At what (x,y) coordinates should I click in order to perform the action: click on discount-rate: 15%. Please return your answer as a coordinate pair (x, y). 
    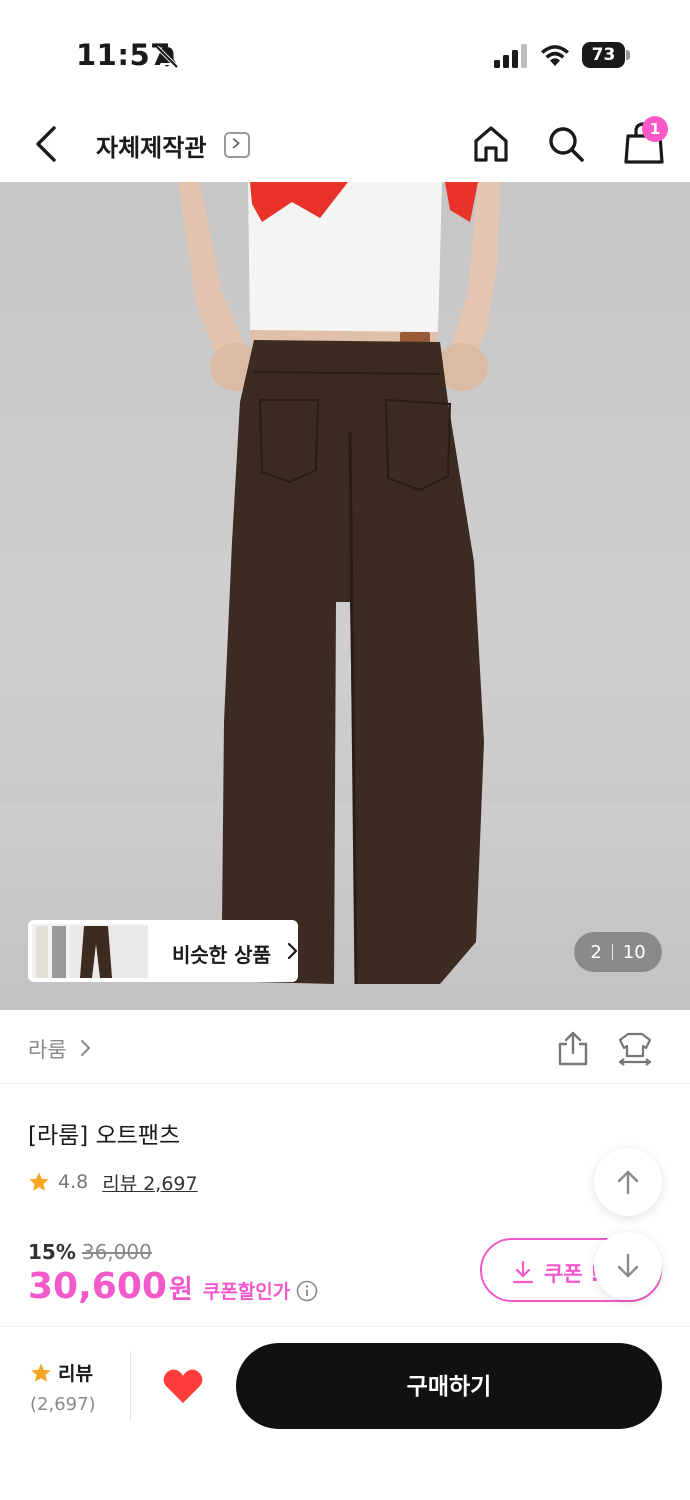
    Looking at the image, I should click on (52, 1252).